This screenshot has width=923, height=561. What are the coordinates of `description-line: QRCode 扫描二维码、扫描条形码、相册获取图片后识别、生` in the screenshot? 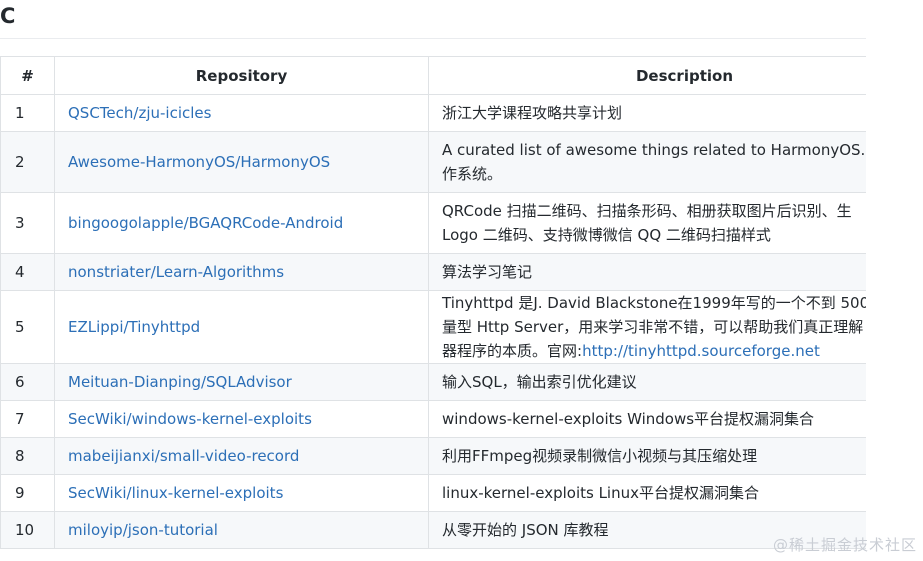 It's located at (654, 211).